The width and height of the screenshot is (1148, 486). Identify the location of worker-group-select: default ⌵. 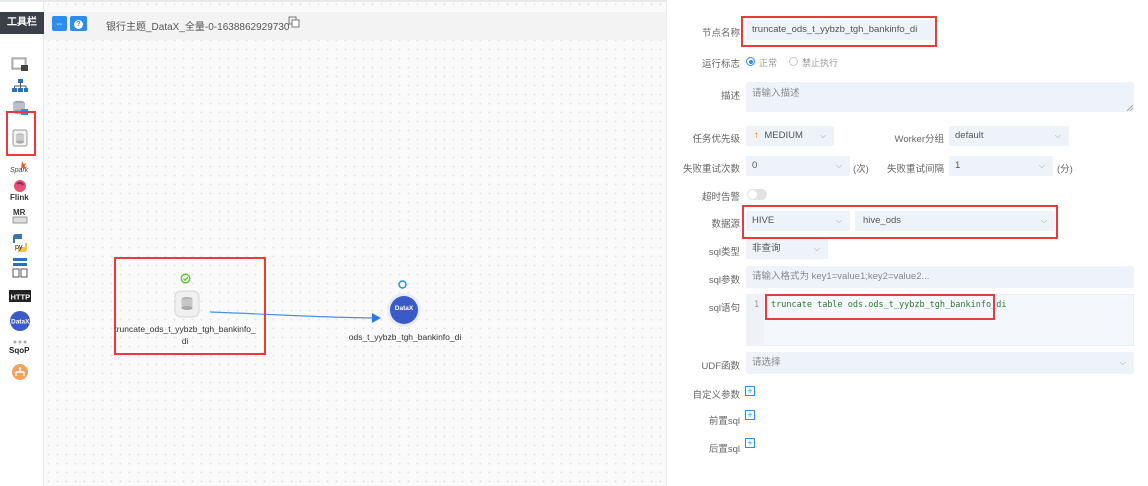
(1009, 136).